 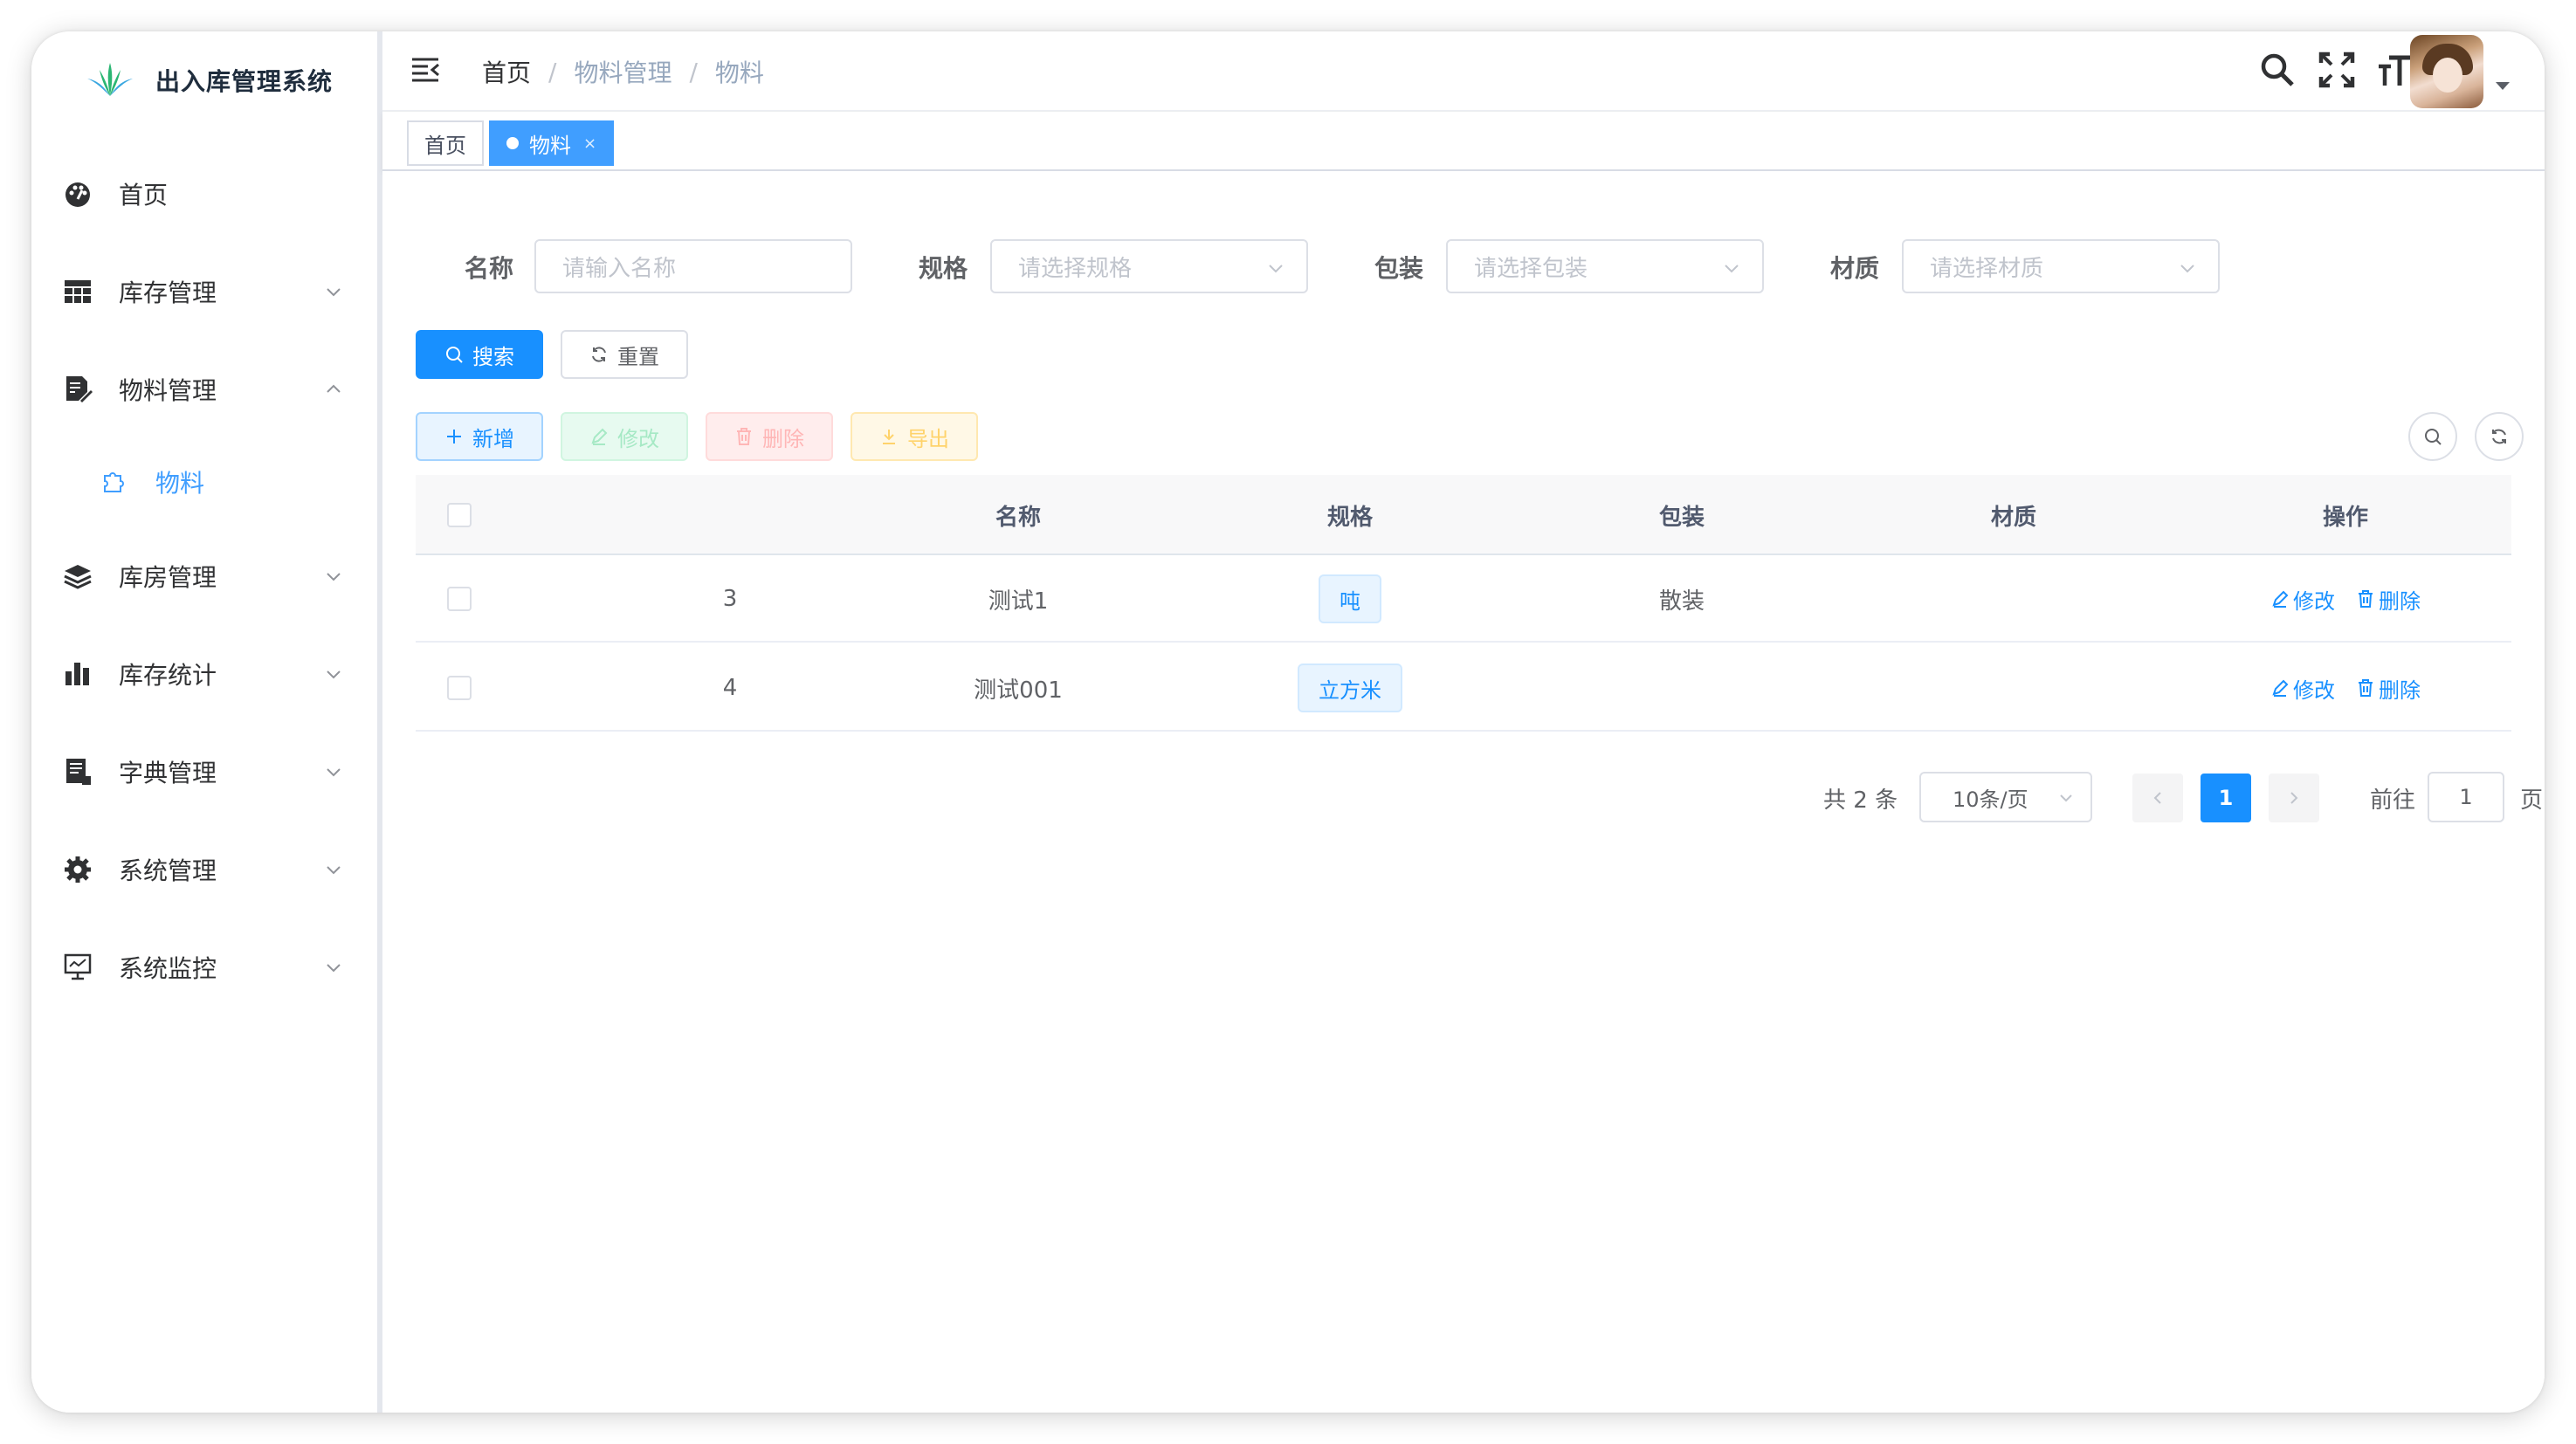 I want to click on cell-pack, so click(x=1682, y=688).